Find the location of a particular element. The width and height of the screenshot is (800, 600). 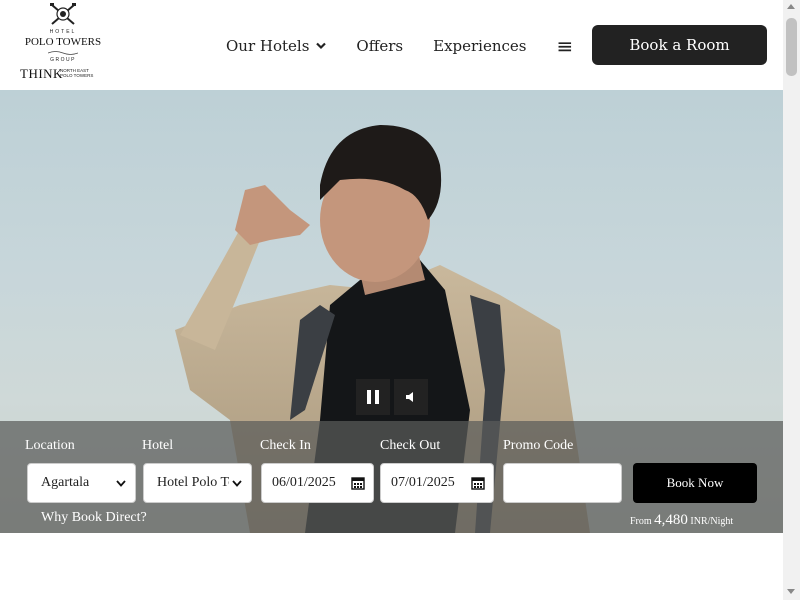

pause-icon is located at coordinates (373, 397).